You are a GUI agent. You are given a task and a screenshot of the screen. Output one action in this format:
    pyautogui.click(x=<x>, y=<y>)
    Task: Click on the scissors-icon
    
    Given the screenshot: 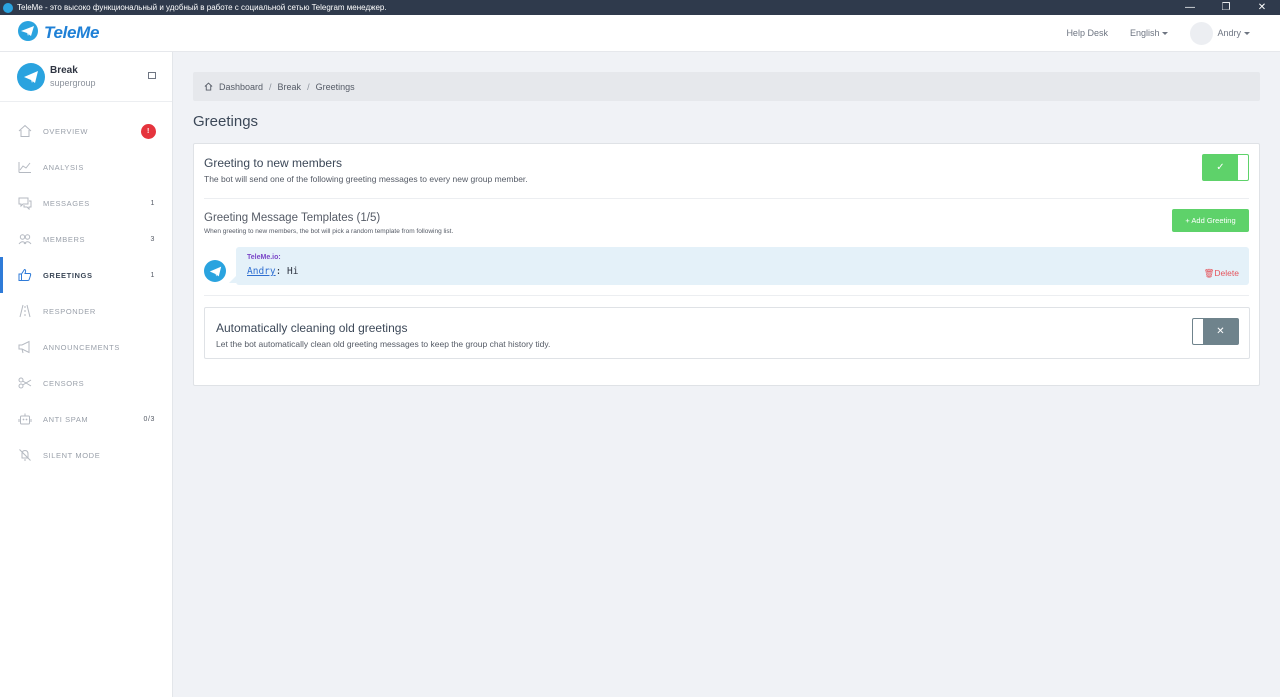 What is the action you would take?
    pyautogui.click(x=25, y=383)
    